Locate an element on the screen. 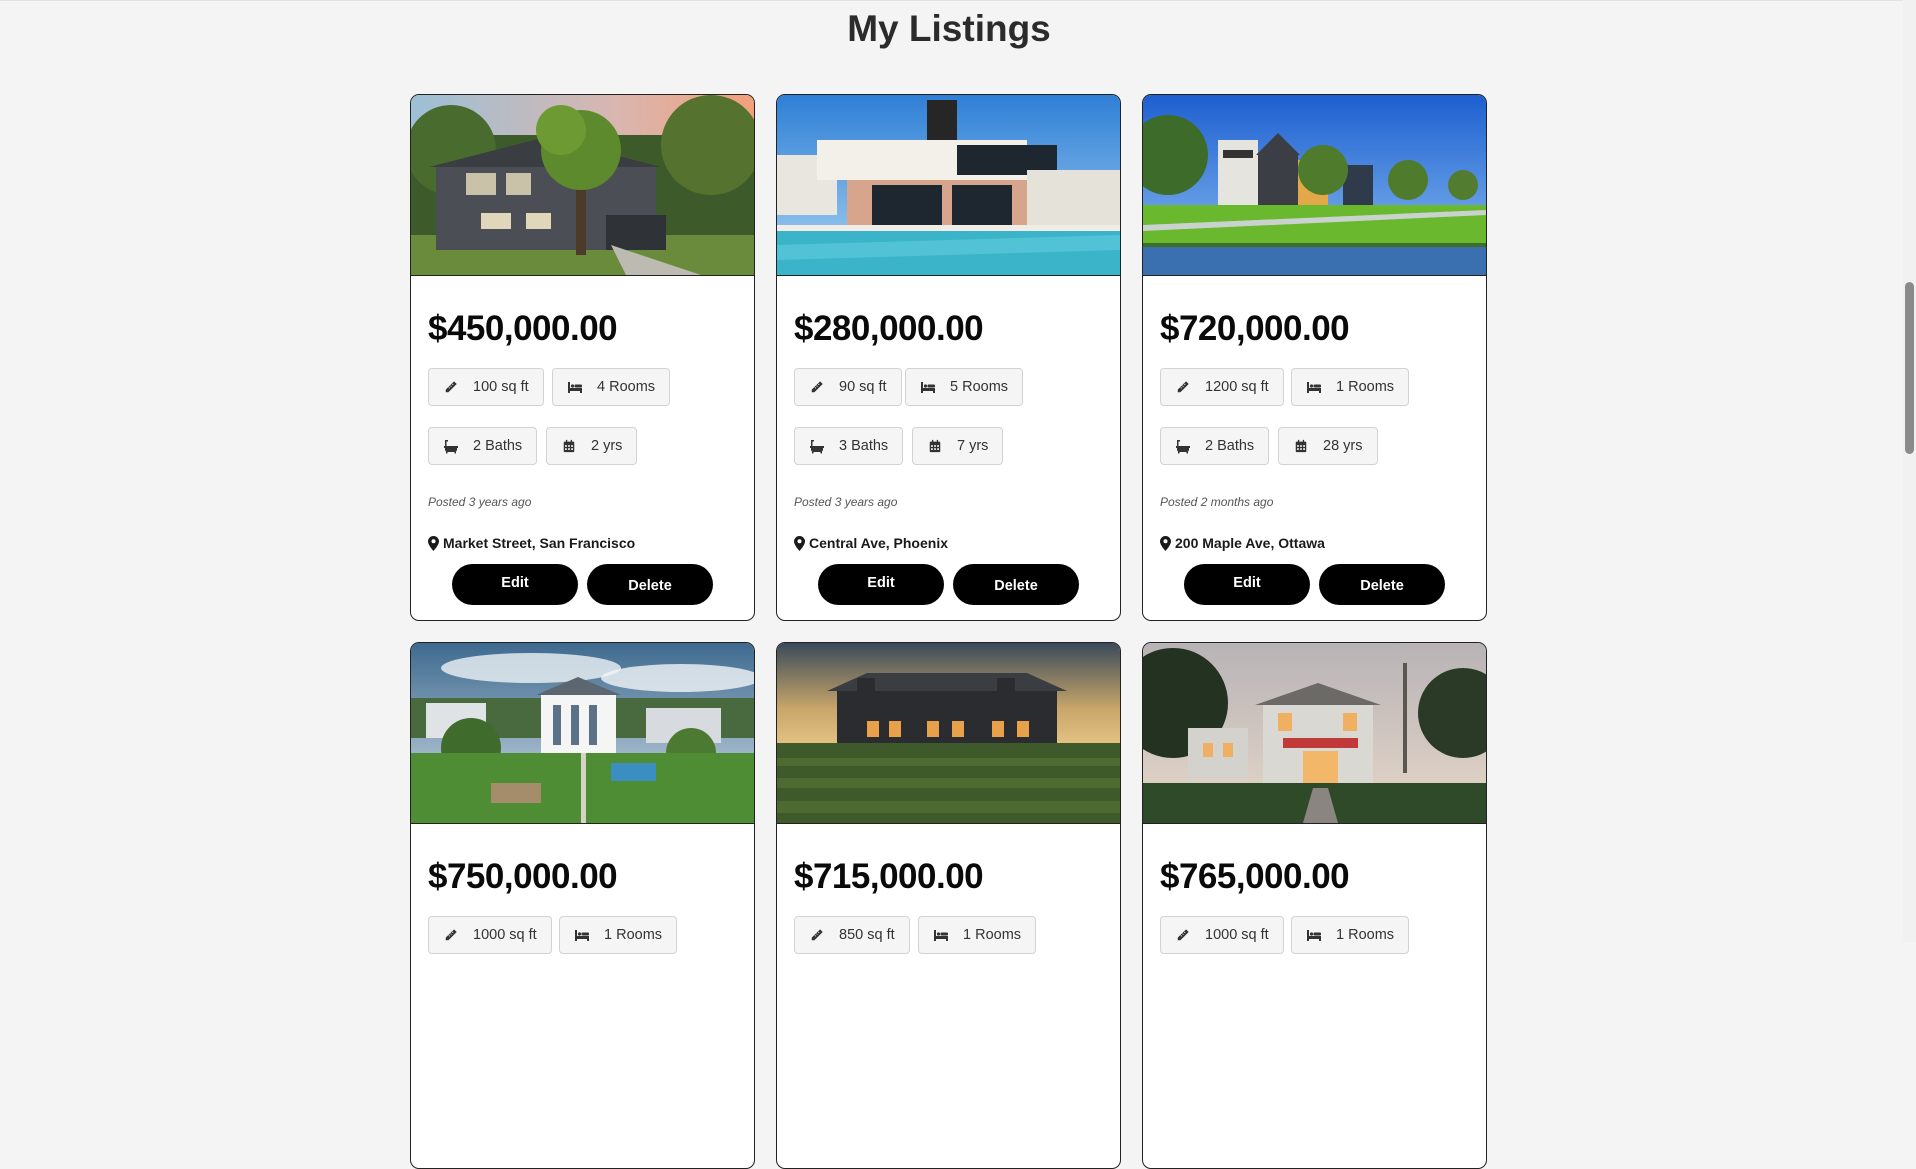  area-chip: 850 sq ft is located at coordinates (852, 935).